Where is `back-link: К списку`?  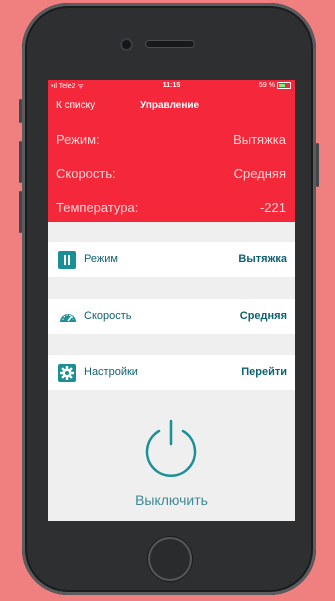
back-link: К списку is located at coordinates (75, 105).